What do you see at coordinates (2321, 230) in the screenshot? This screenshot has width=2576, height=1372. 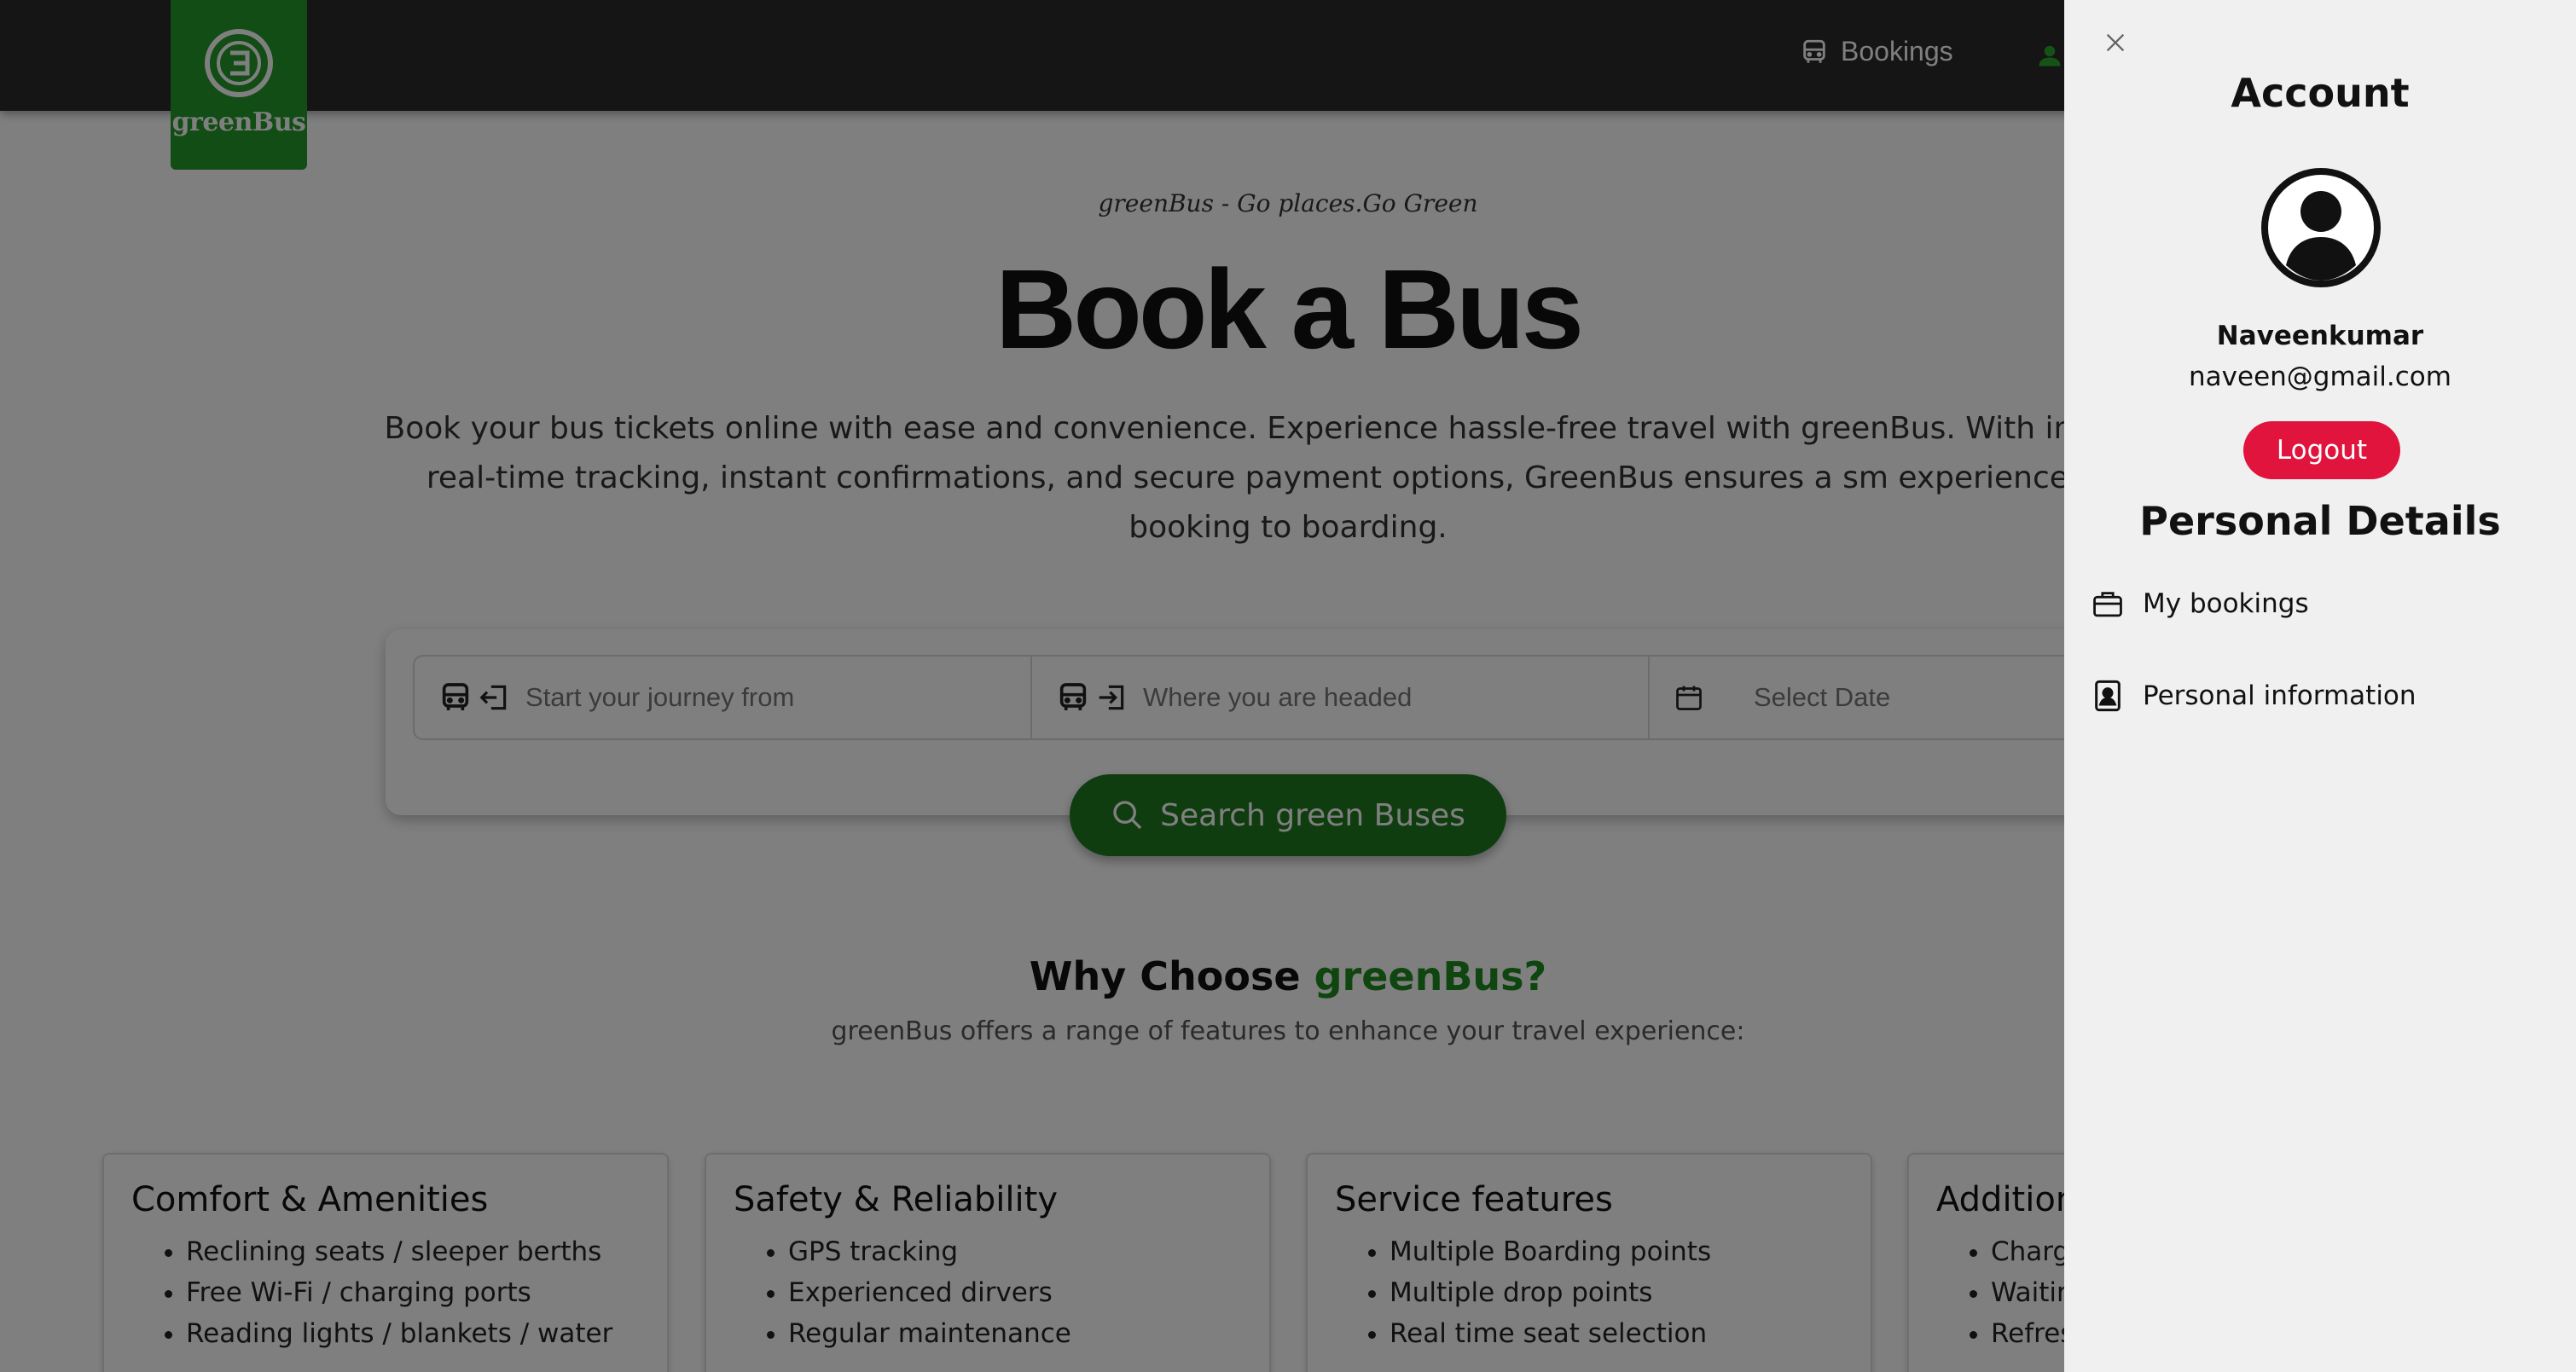 I see `avatar-icon` at bounding box center [2321, 230].